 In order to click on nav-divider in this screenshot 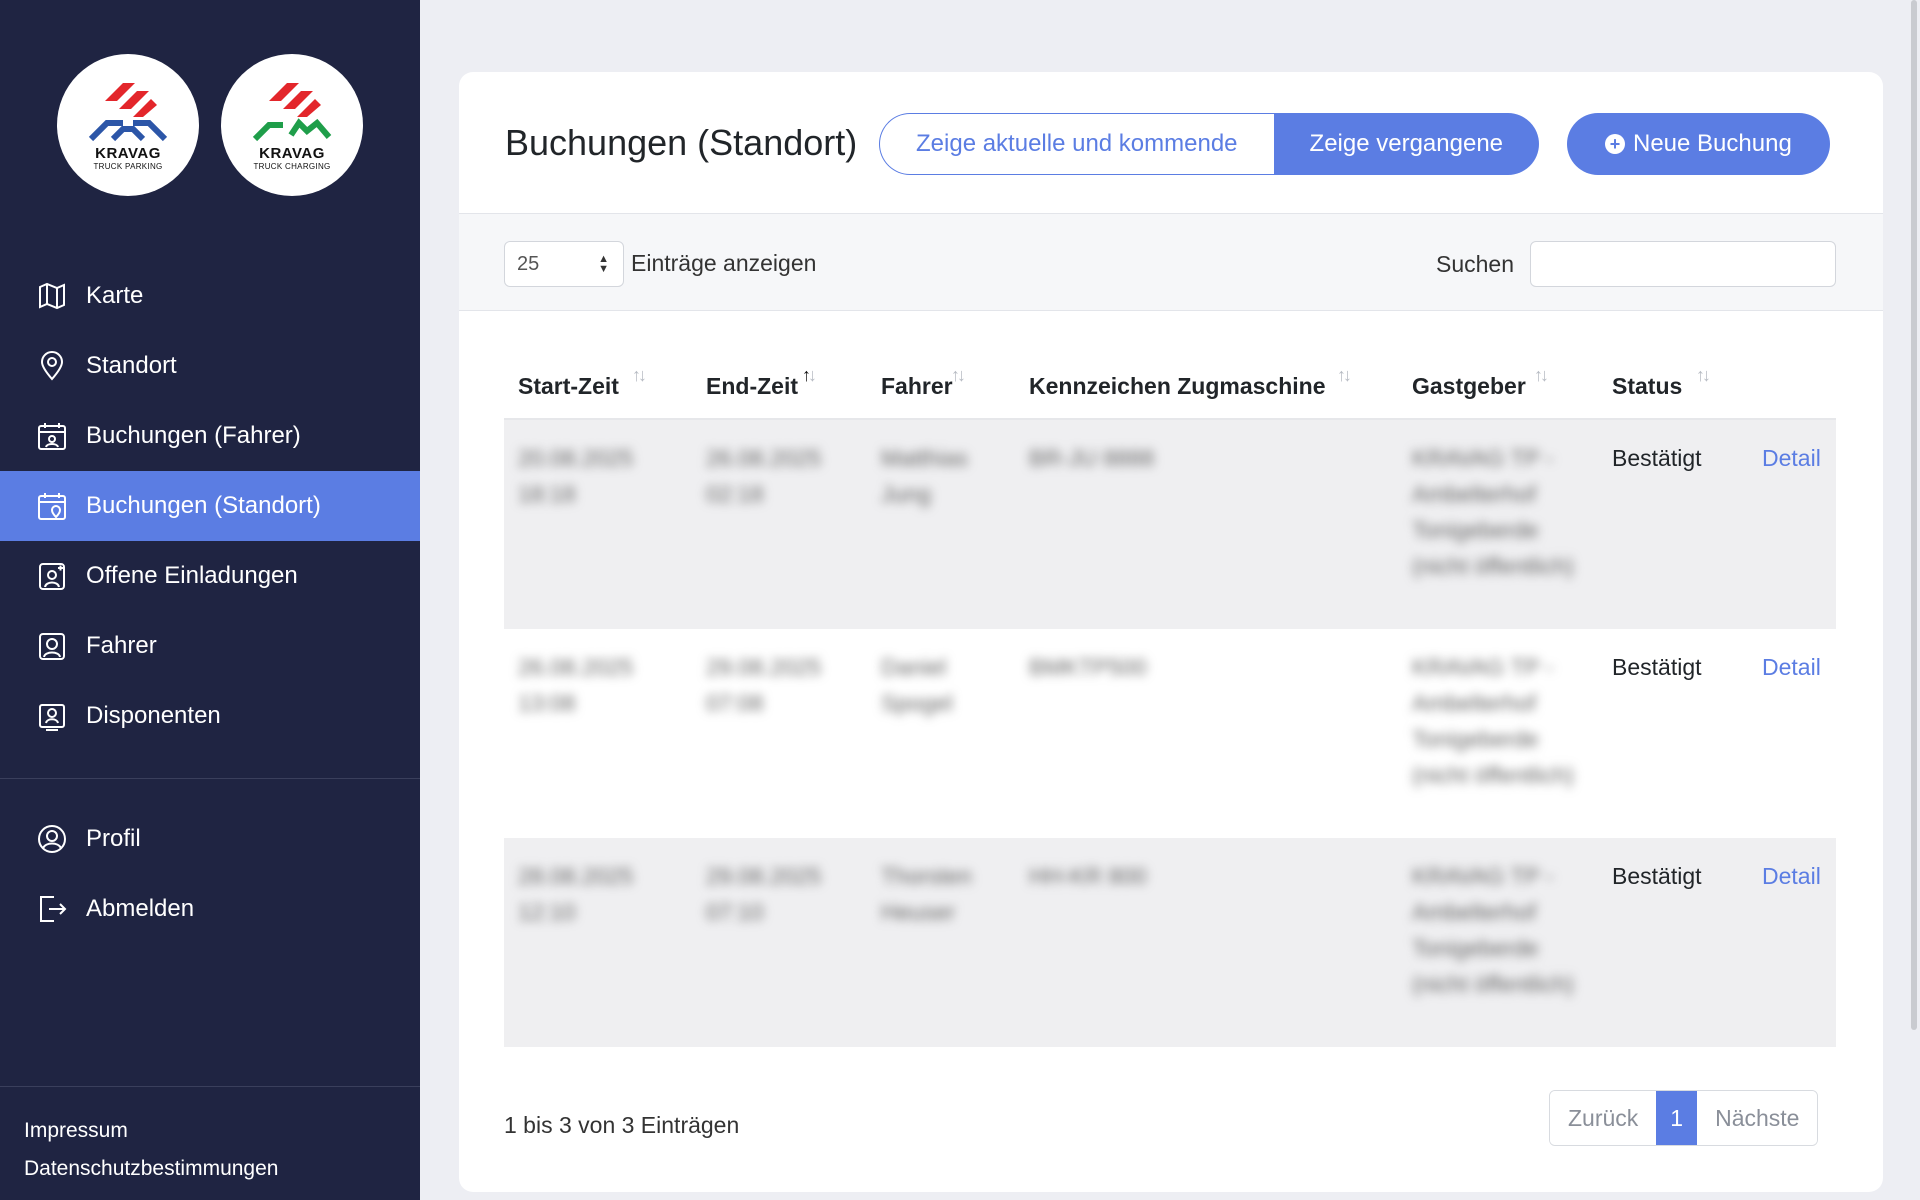, I will do `click(210, 778)`.